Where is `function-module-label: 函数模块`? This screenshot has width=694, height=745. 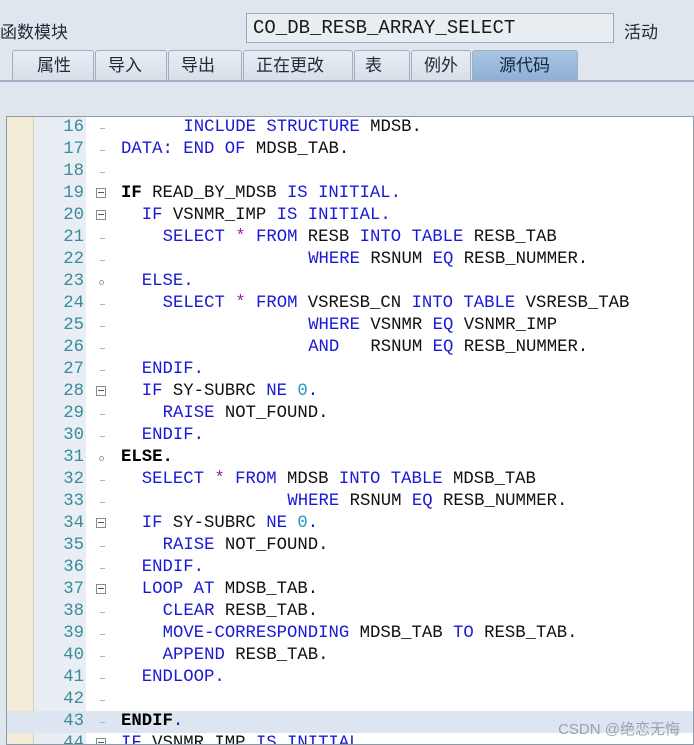
function-module-label: 函数模块 is located at coordinates (34, 32).